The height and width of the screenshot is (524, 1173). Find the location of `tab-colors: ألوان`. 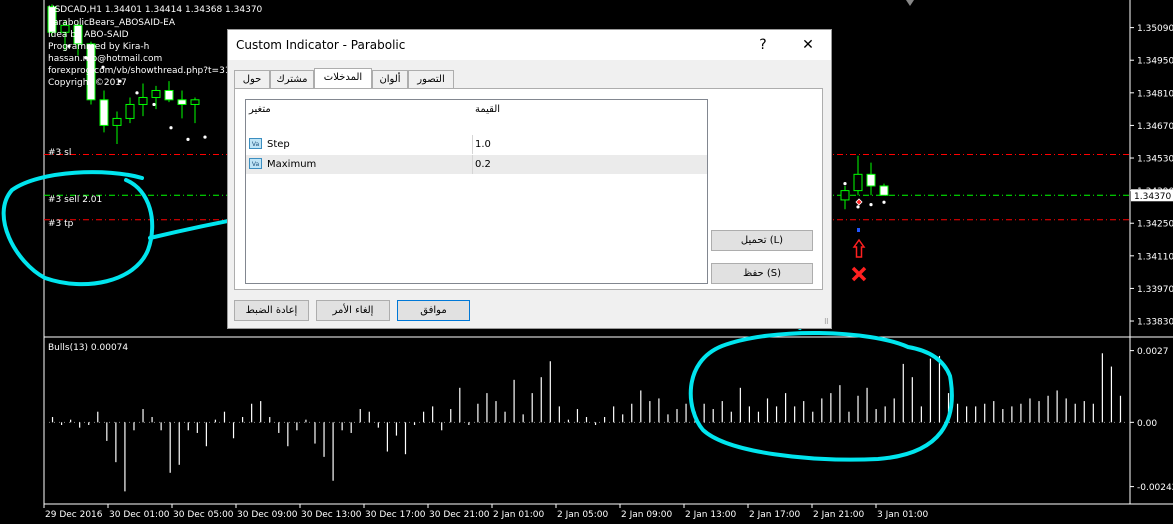

tab-colors: ألوان is located at coordinates (390, 79).